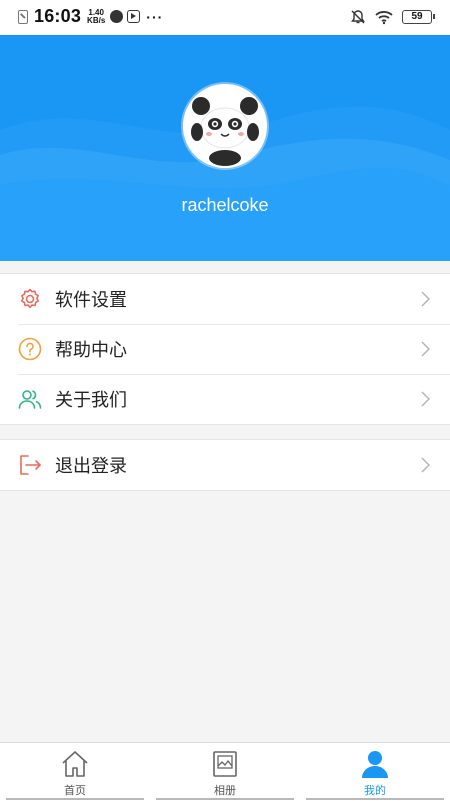  What do you see at coordinates (91, 350) in the screenshot?
I see `menu-item-label: 帮助中心` at bounding box center [91, 350].